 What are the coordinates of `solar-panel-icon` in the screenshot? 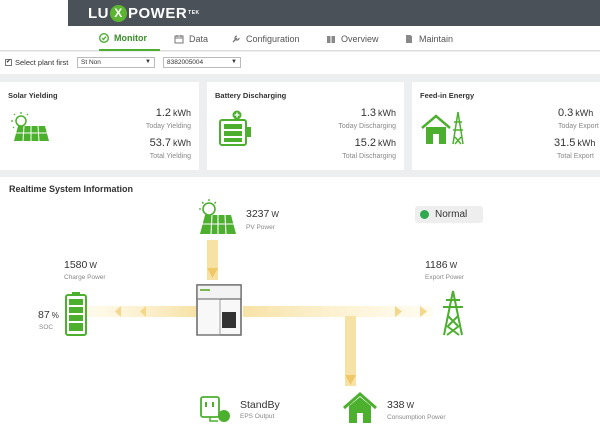 It's located at (217, 217).